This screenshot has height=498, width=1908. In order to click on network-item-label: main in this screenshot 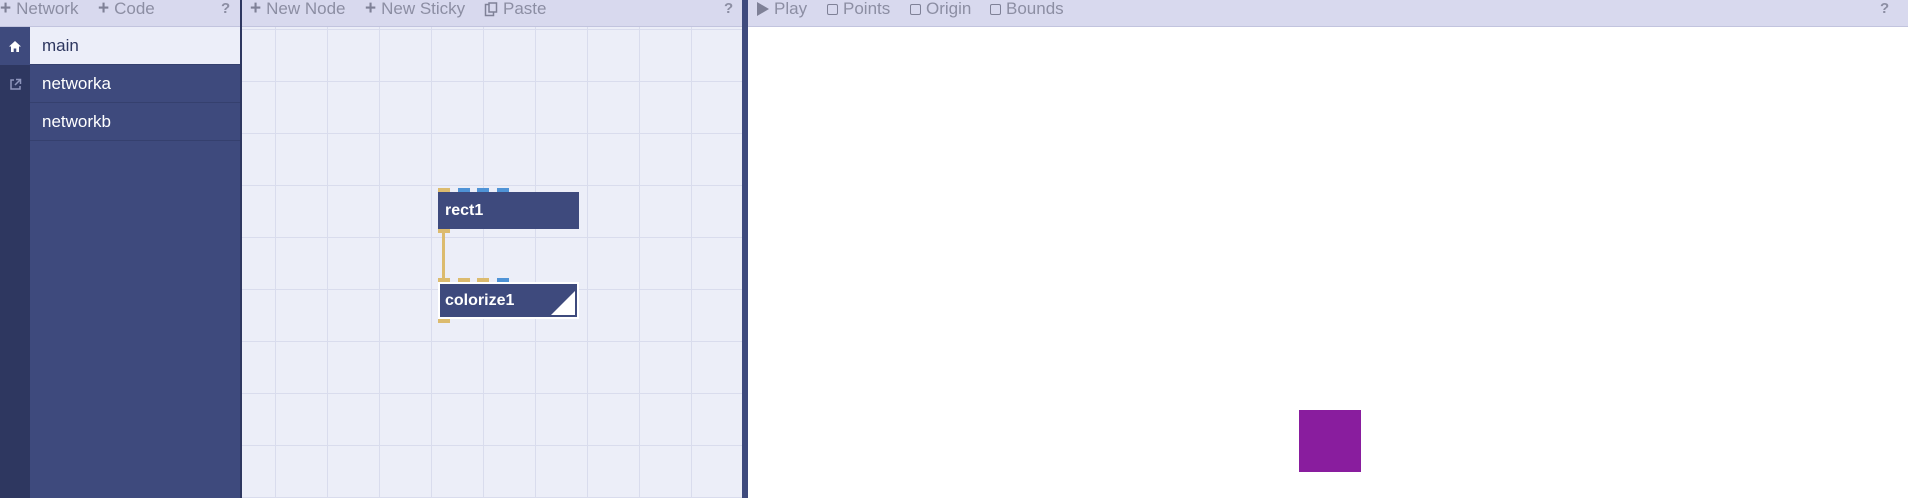, I will do `click(60, 45)`.